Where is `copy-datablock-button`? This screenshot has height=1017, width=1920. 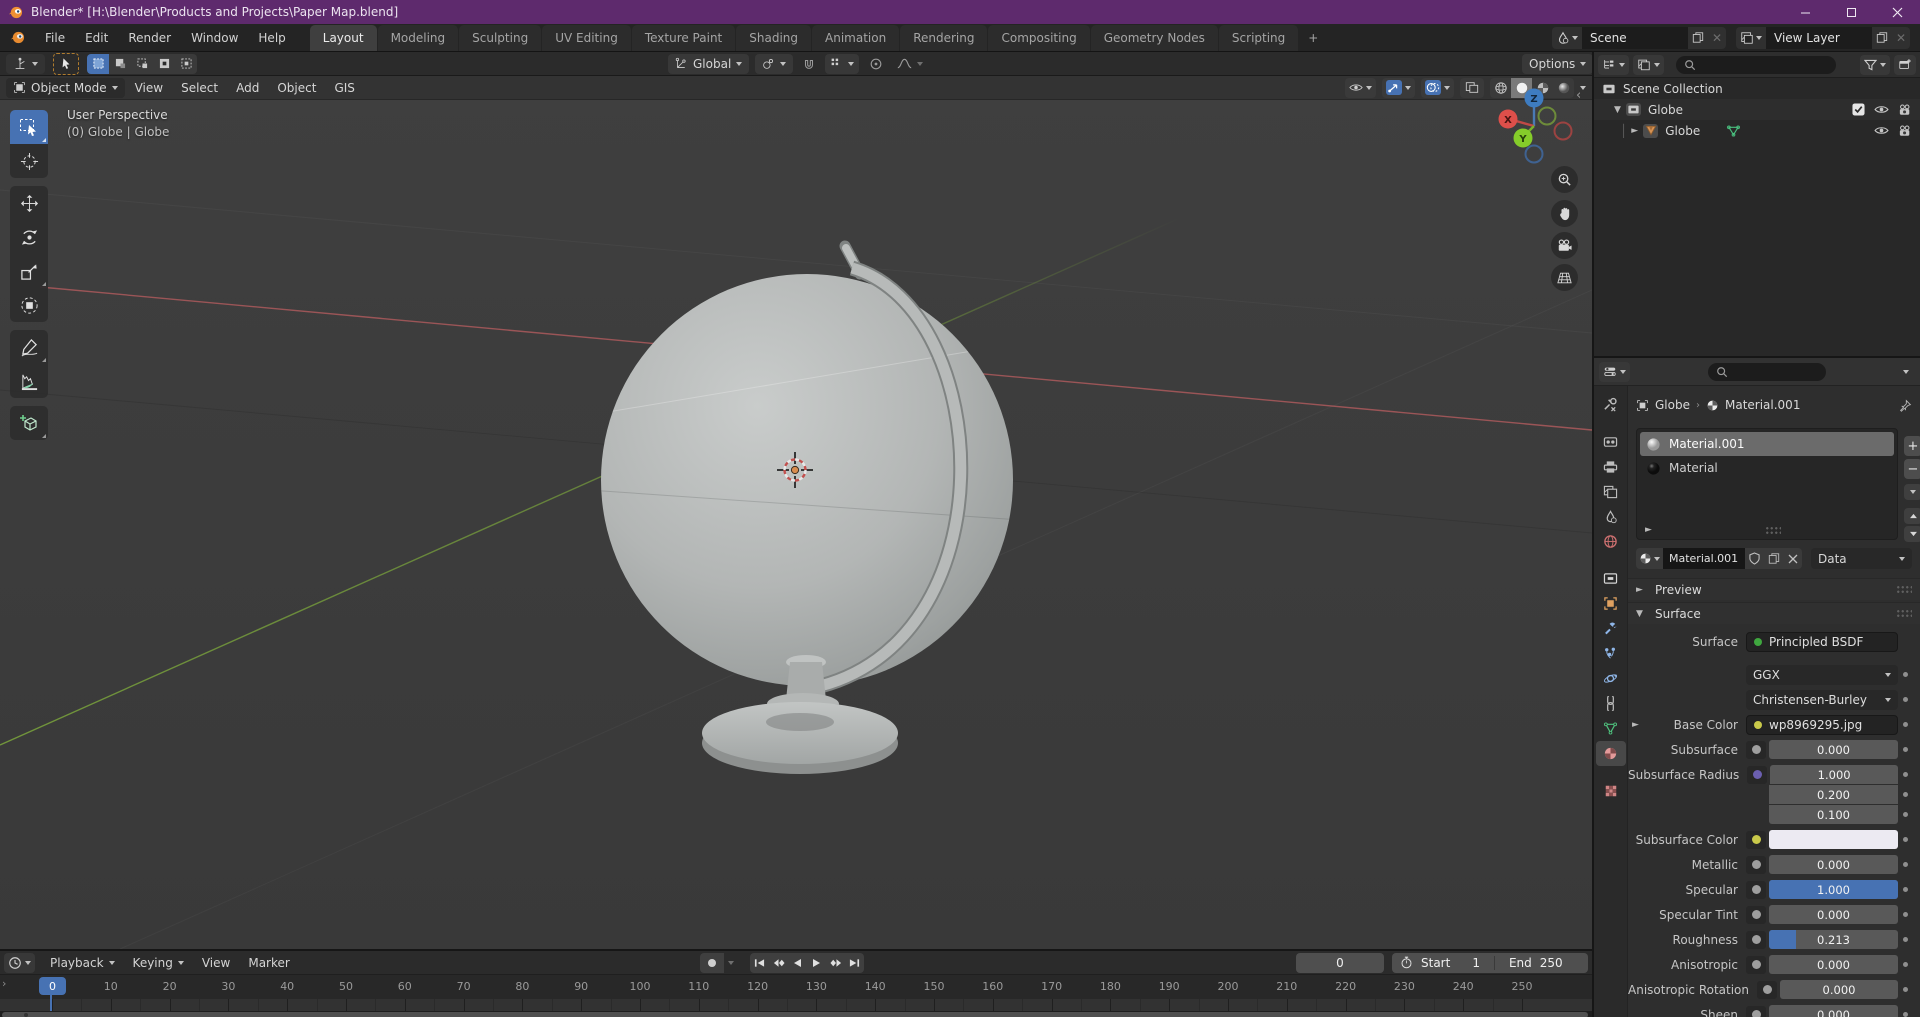 copy-datablock-button is located at coordinates (1773, 558).